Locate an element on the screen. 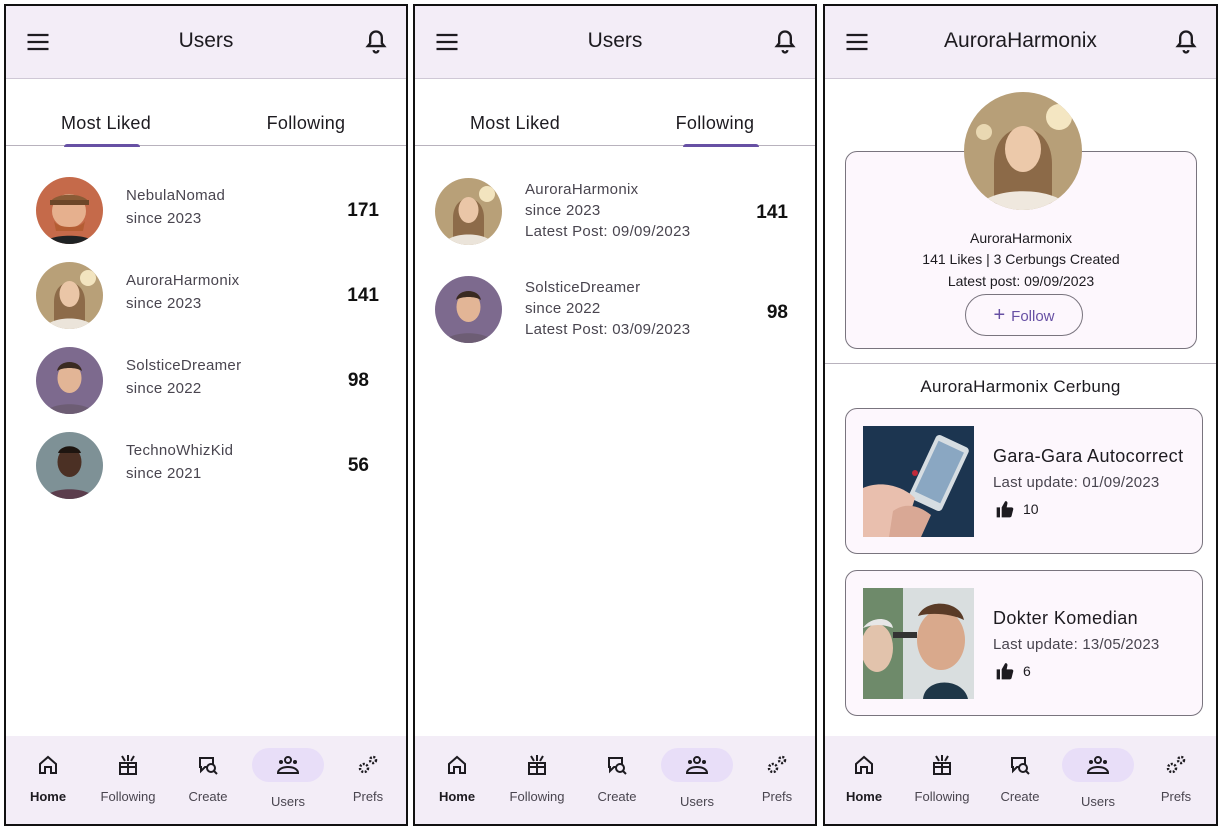 The height and width of the screenshot is (826, 1220). profile-name: AuroraHarmonix is located at coordinates (1021, 238).